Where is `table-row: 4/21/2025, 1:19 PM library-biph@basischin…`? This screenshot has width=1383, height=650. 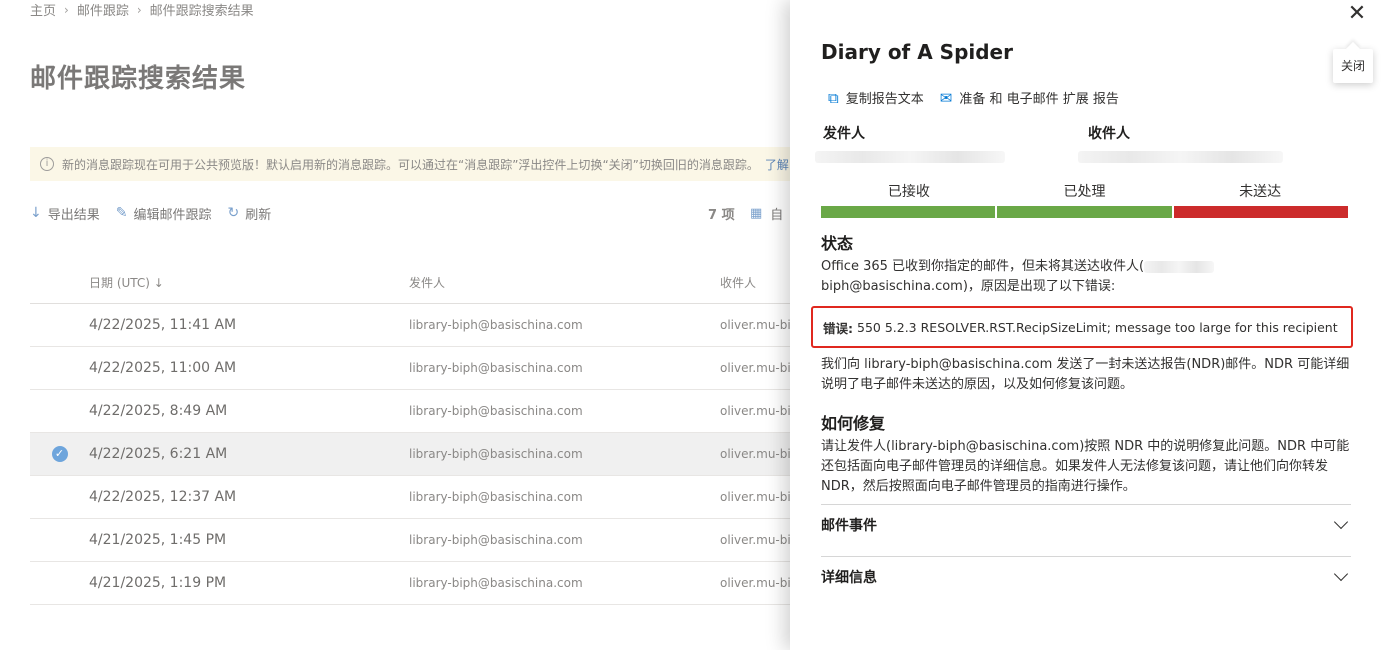
table-row: 4/21/2025, 1:19 PM library-biph@basischin… is located at coordinates (410, 583).